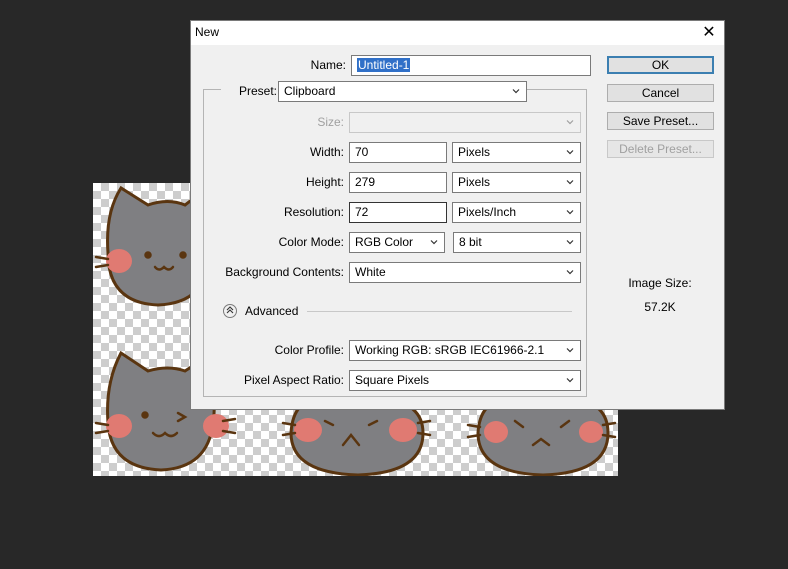 This screenshot has width=788, height=569. What do you see at coordinates (660, 93) in the screenshot?
I see `cancel-button: Cancel` at bounding box center [660, 93].